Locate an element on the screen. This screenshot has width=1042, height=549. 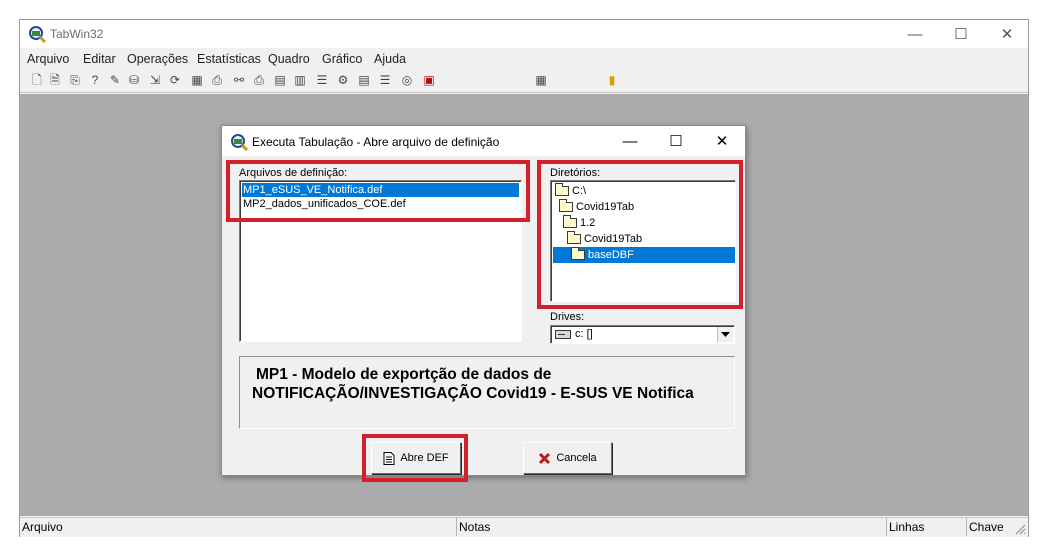
list-alt-icon: ☰ is located at coordinates (385, 80).